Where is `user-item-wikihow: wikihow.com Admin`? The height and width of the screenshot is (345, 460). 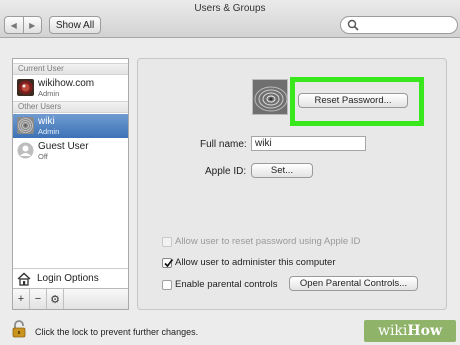 user-item-wikihow: wikihow.com Admin is located at coordinates (70, 88).